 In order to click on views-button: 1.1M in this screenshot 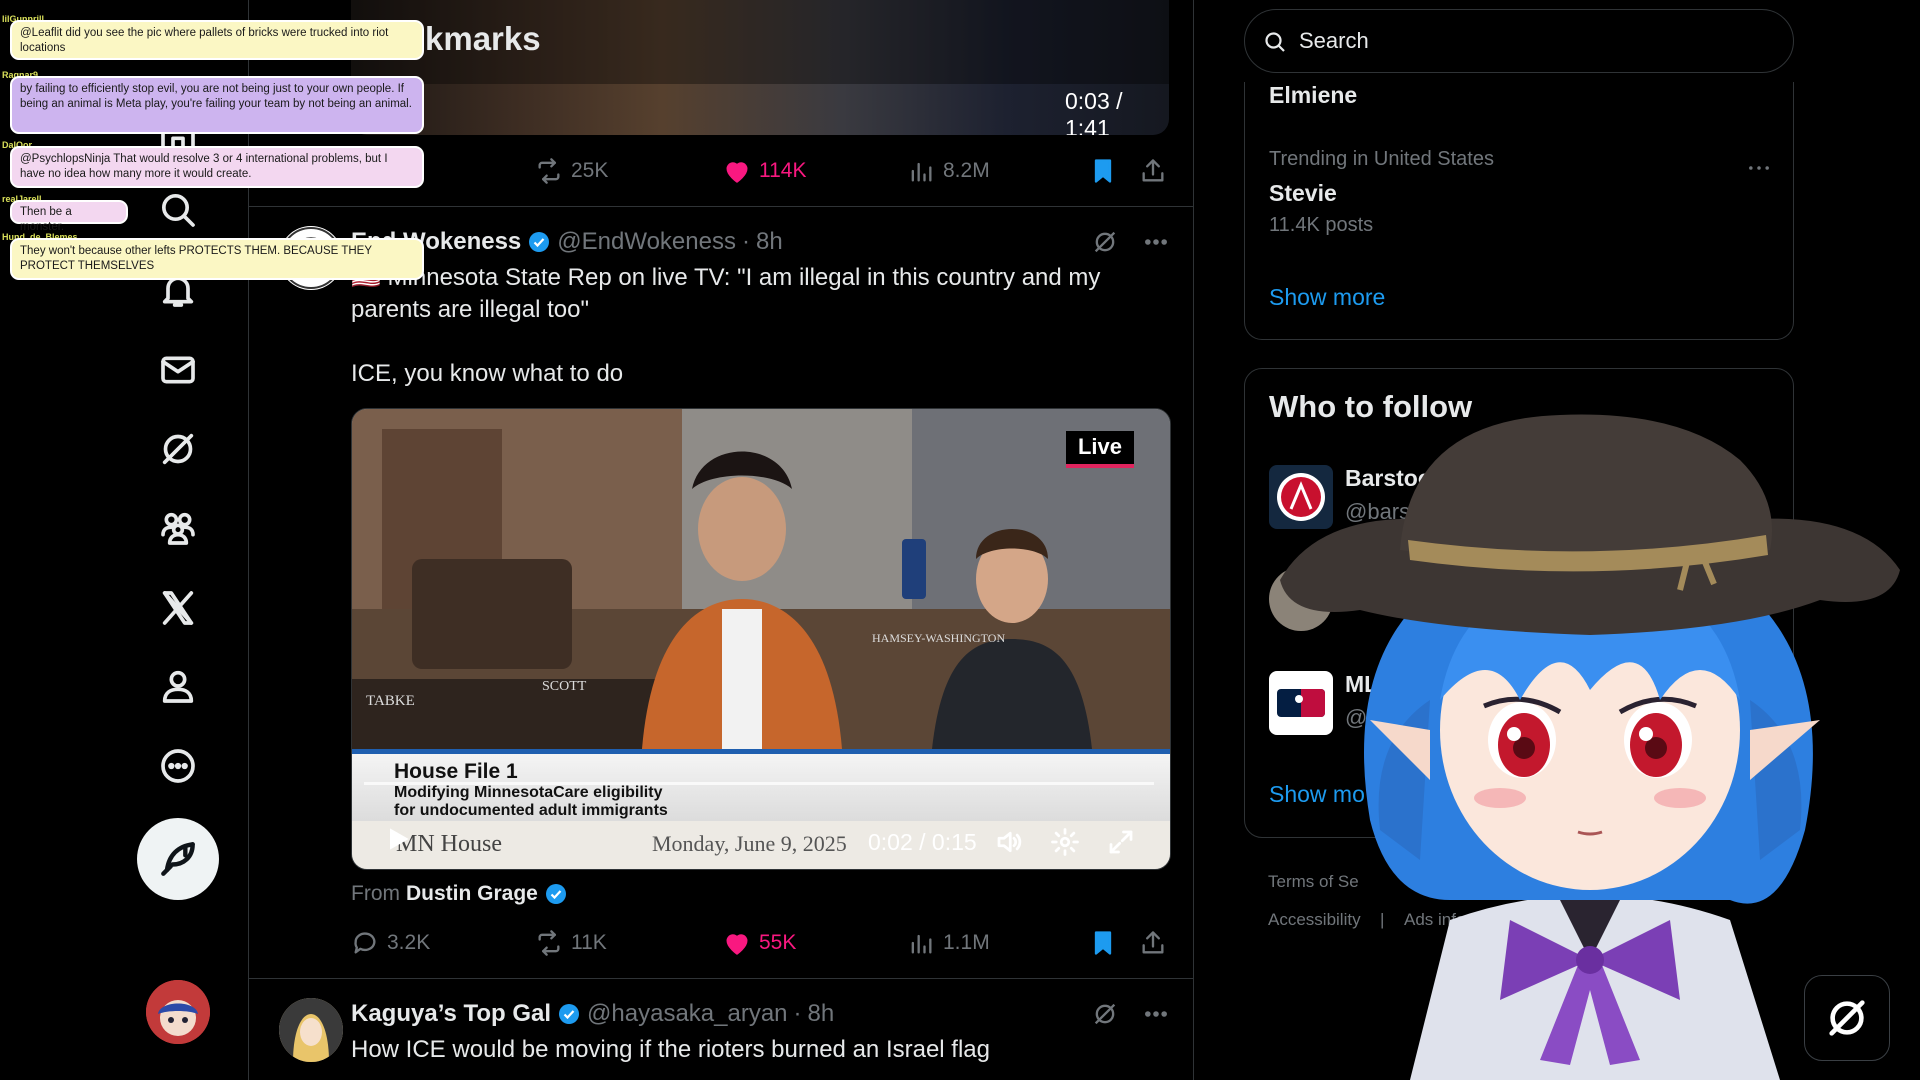, I will do `click(948, 943)`.